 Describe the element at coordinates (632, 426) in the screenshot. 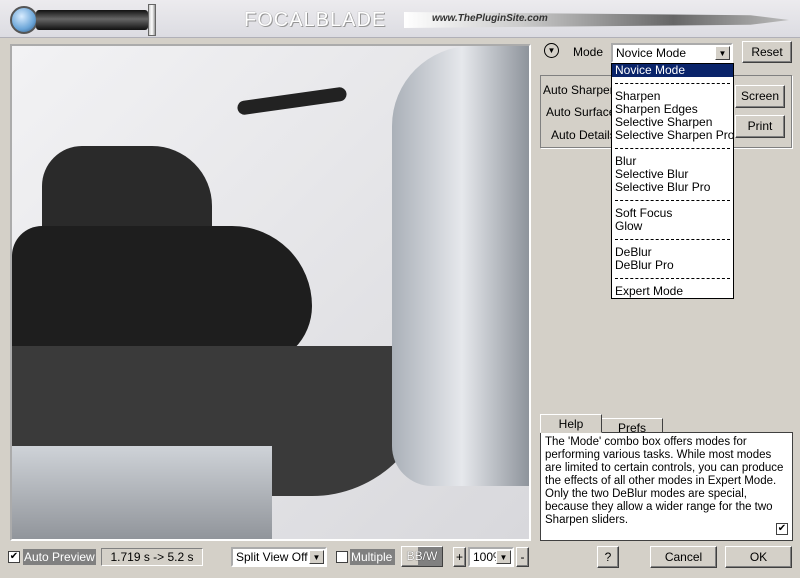

I see `tab-prefs: Prefs` at that location.